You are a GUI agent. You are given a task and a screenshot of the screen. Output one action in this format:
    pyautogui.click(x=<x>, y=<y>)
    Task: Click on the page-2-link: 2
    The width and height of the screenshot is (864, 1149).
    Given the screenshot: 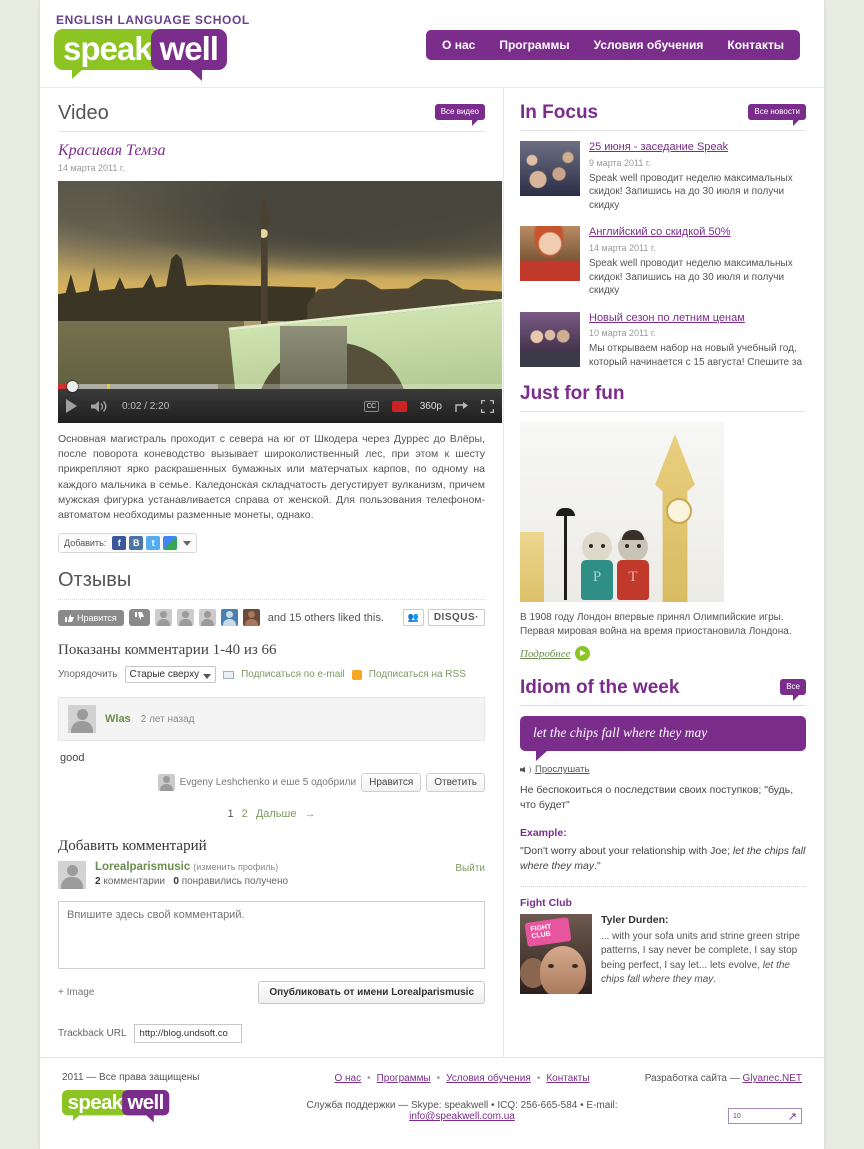 What is the action you would take?
    pyautogui.click(x=245, y=814)
    